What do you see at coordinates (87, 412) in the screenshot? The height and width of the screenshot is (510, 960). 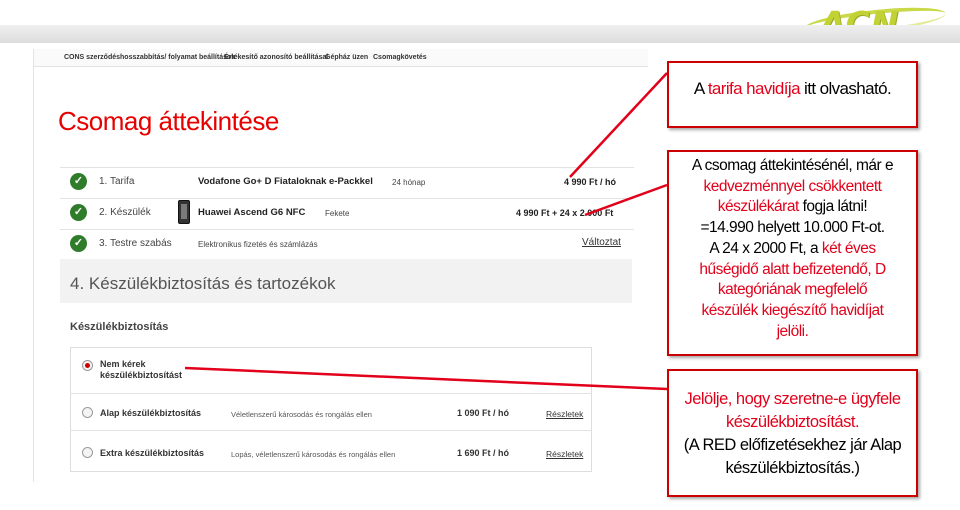 I see `radio-basic-insurance` at bounding box center [87, 412].